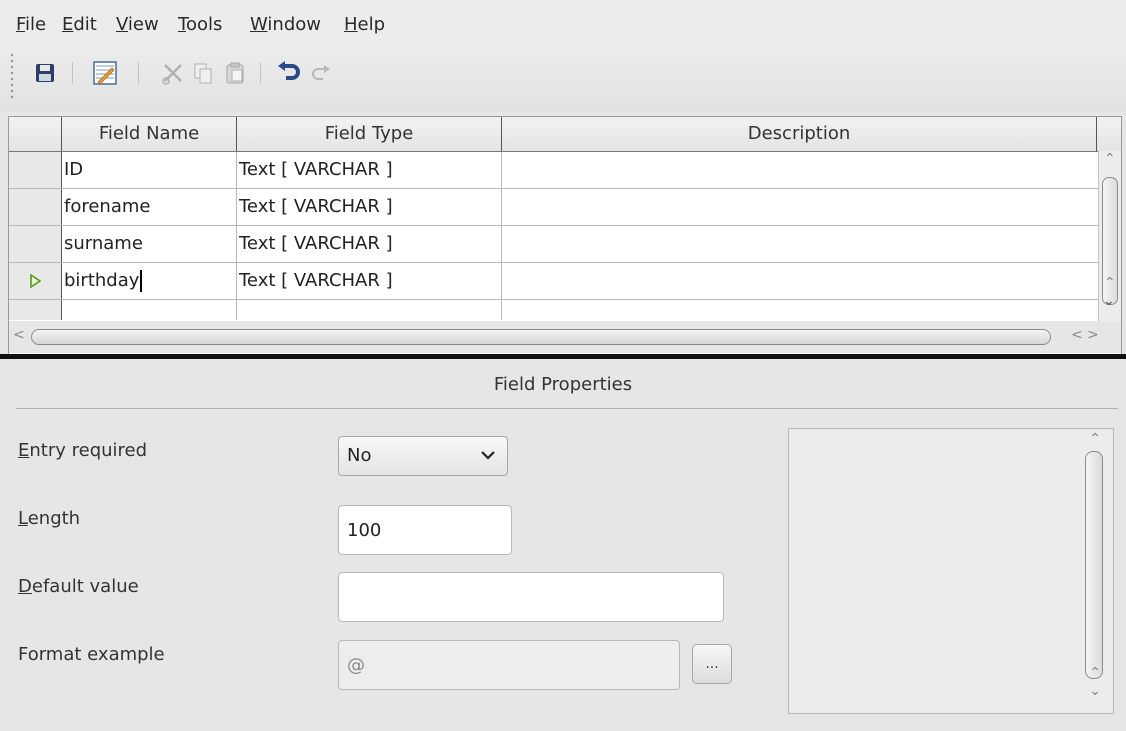 This screenshot has width=1126, height=731. I want to click on menu-bar: File Edit View Tools Window Help, so click(563, 23).